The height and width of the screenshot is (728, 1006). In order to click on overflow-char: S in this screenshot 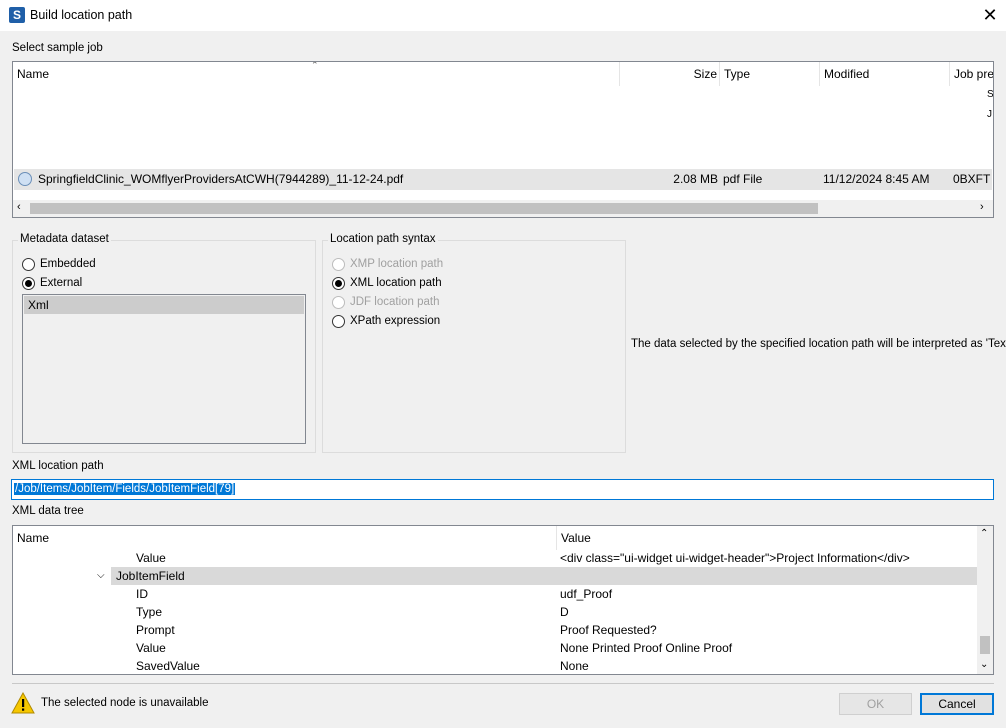, I will do `click(990, 94)`.